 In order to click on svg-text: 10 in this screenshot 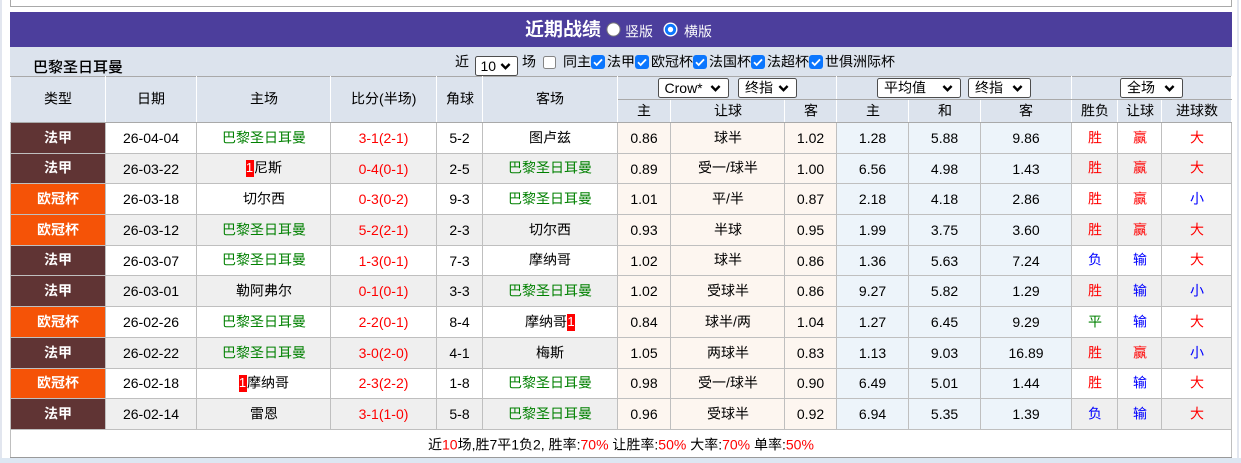, I will do `click(450, 445)`.